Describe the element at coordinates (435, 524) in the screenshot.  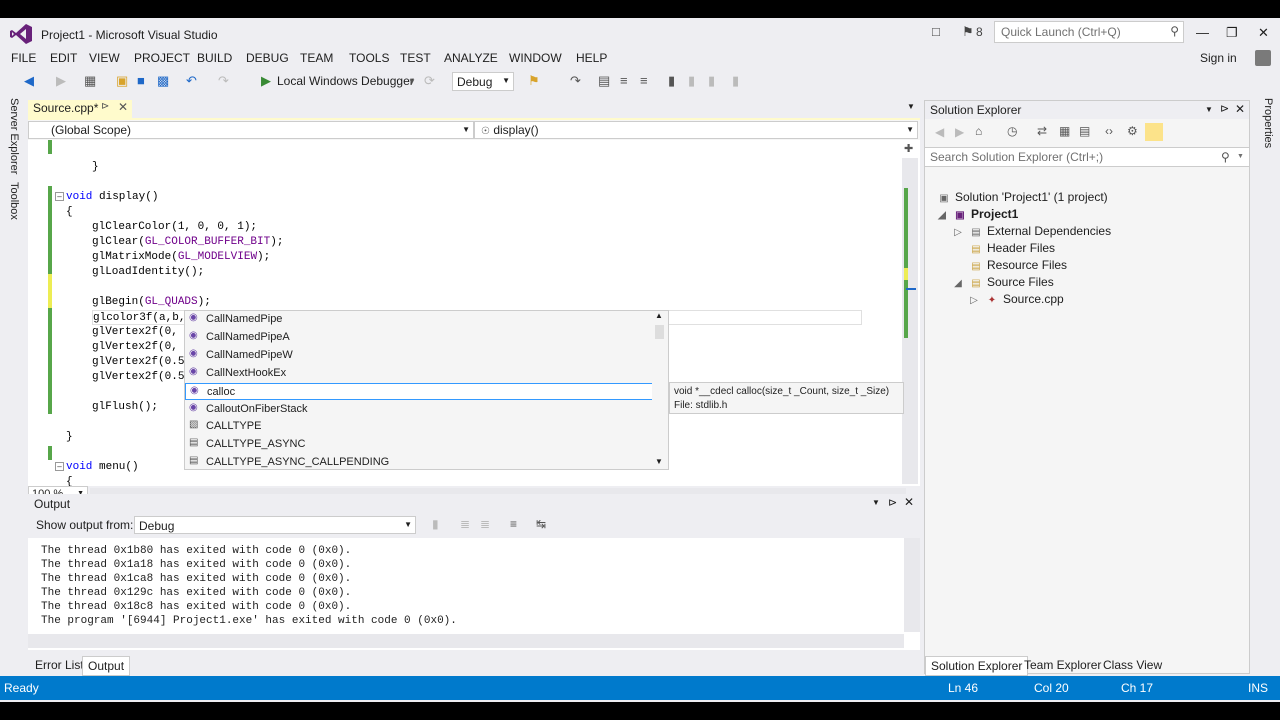
I see `find-message-icon: ▮` at that location.